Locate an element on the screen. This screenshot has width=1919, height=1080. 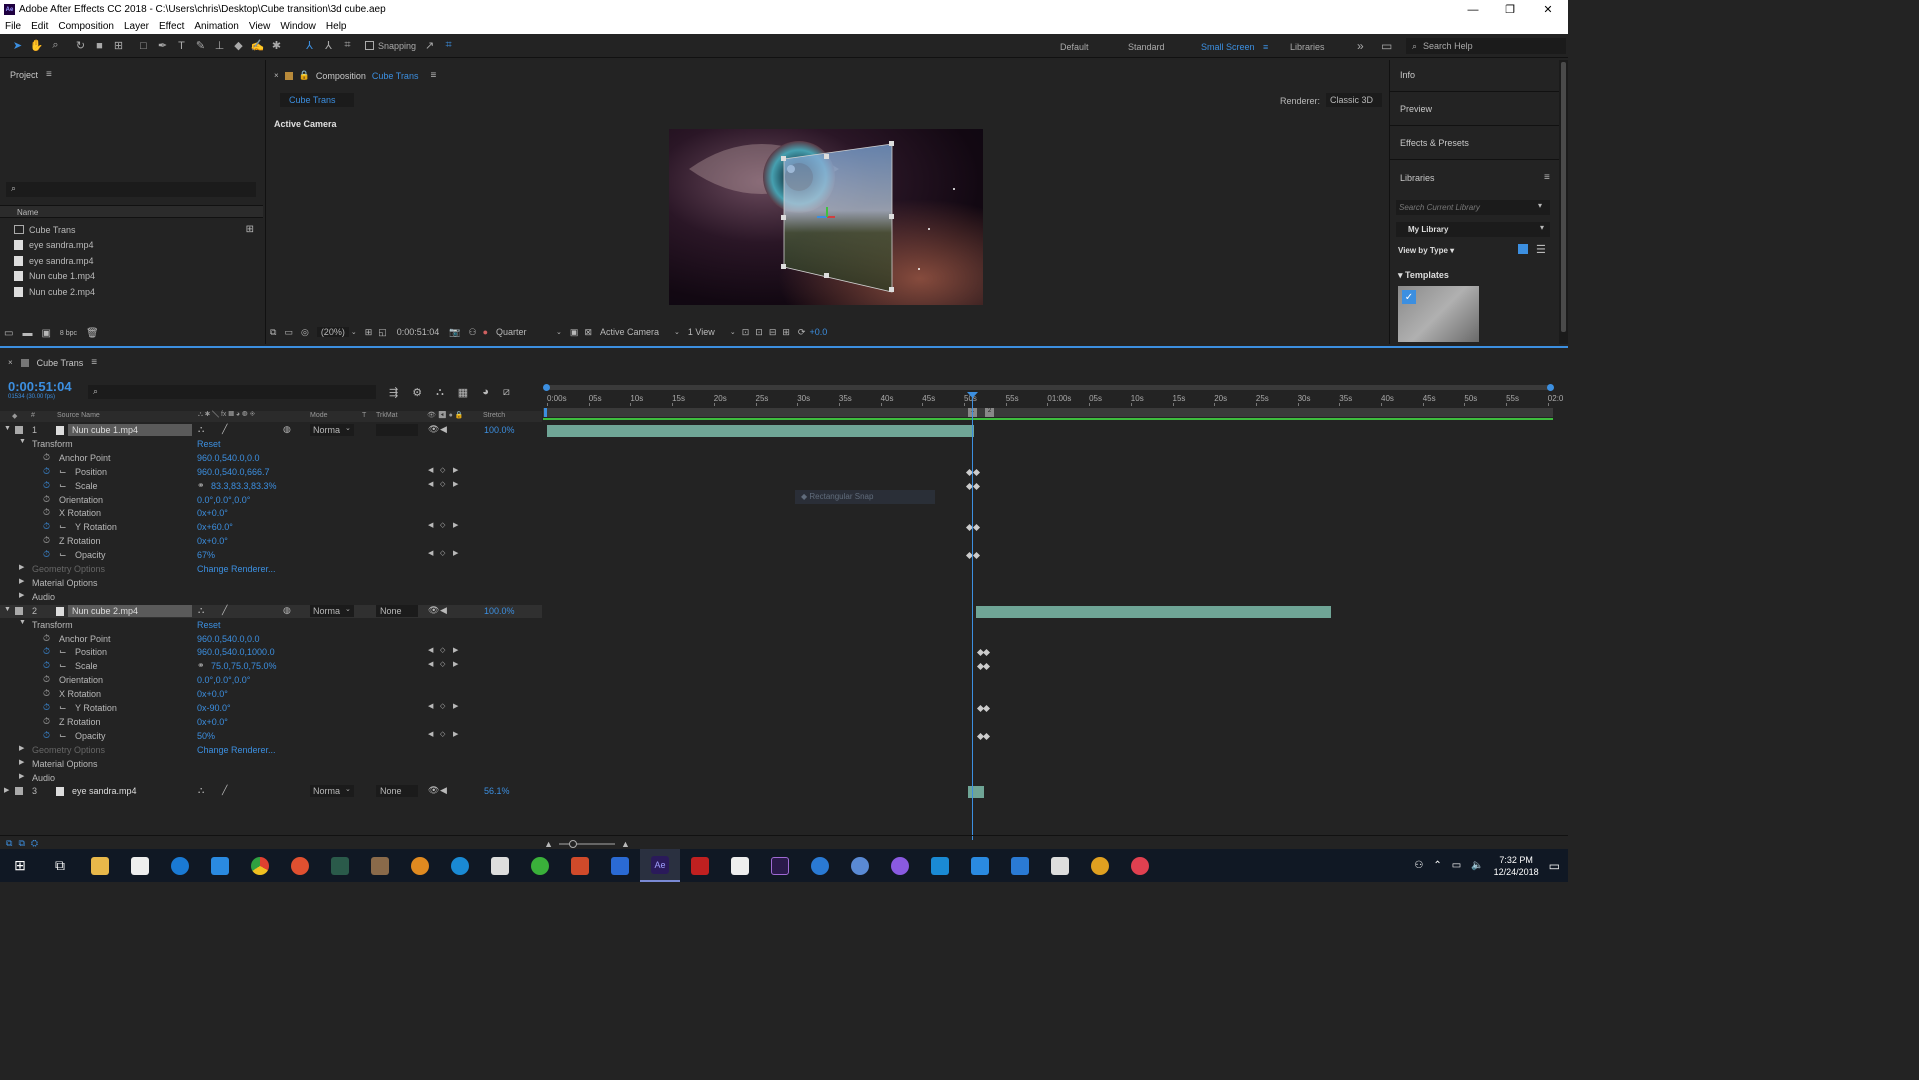
workspace-libraries: Libraries is located at coordinates (1307, 47).